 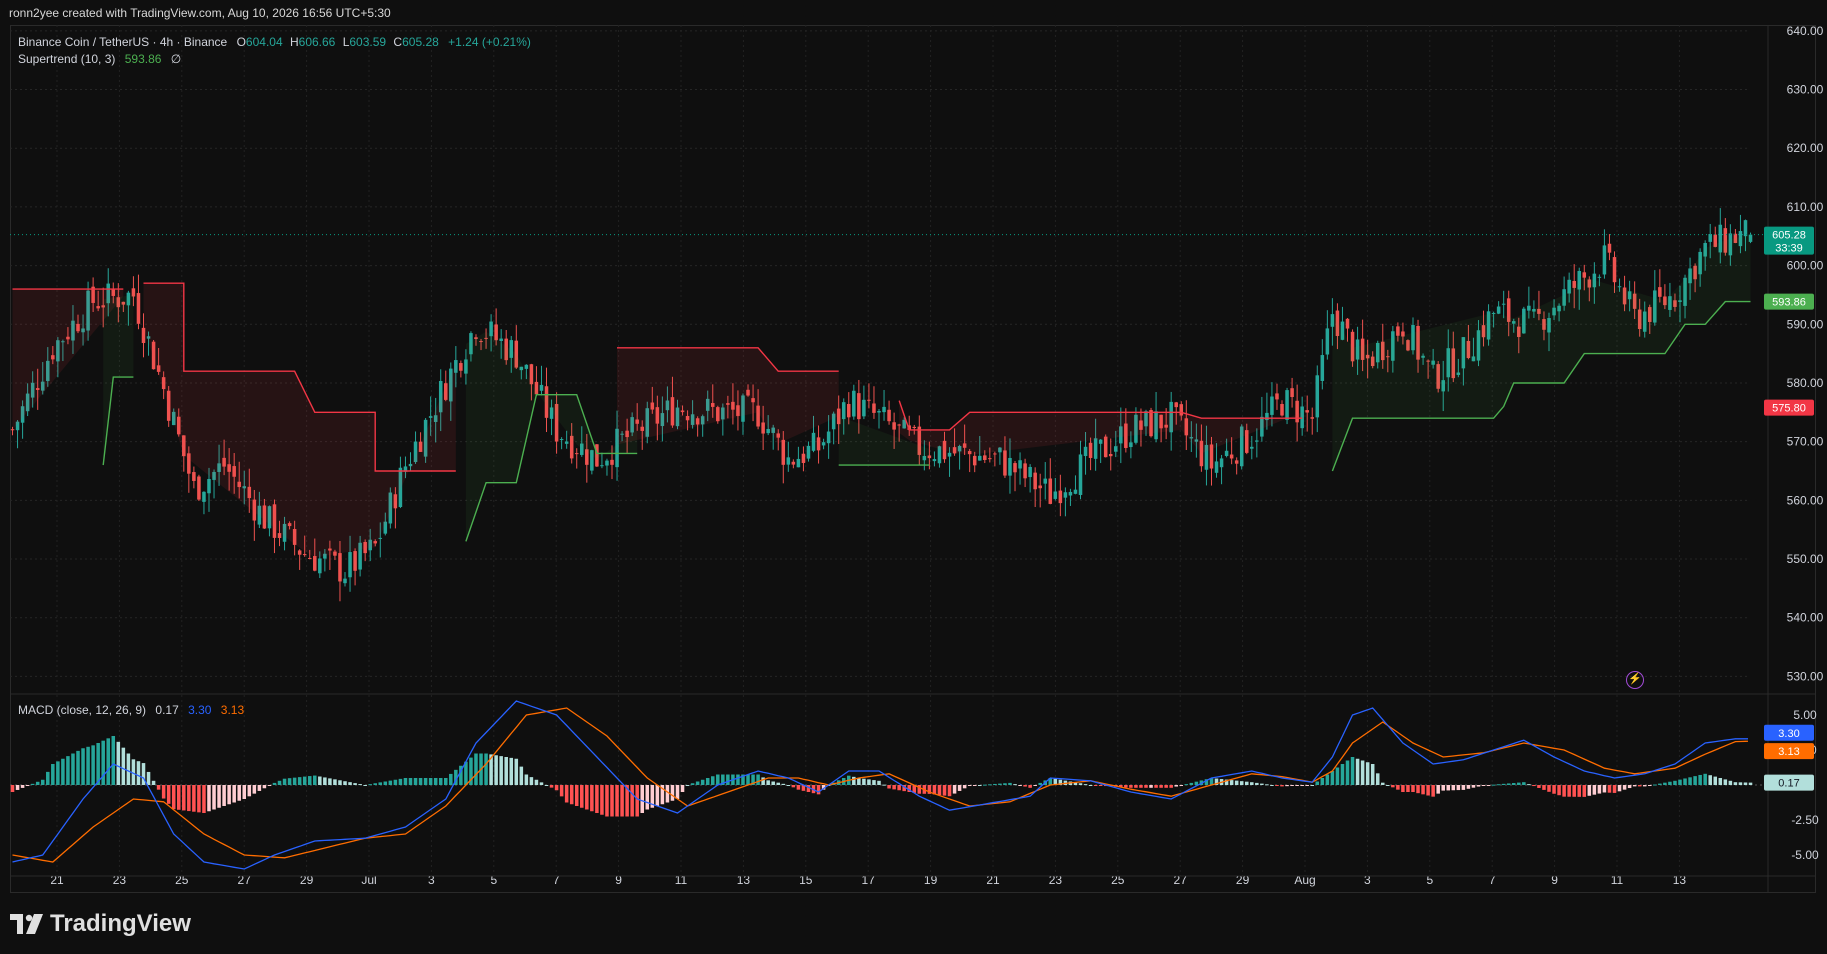 I want to click on supertrend-legend: Supertrend (10, 3) 593.86 ∅, so click(x=99, y=59).